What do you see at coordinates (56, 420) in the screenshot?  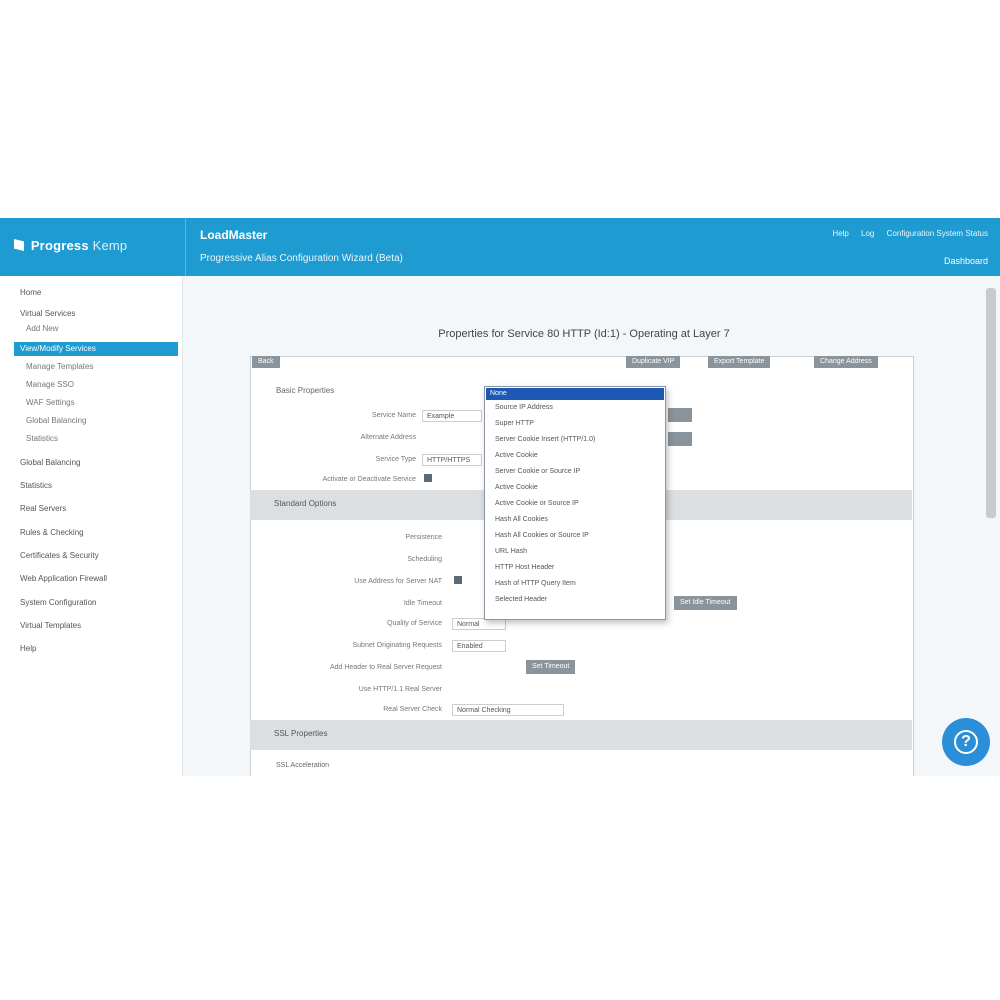 I see `sidebar-item-global-sub: Global Balancing` at bounding box center [56, 420].